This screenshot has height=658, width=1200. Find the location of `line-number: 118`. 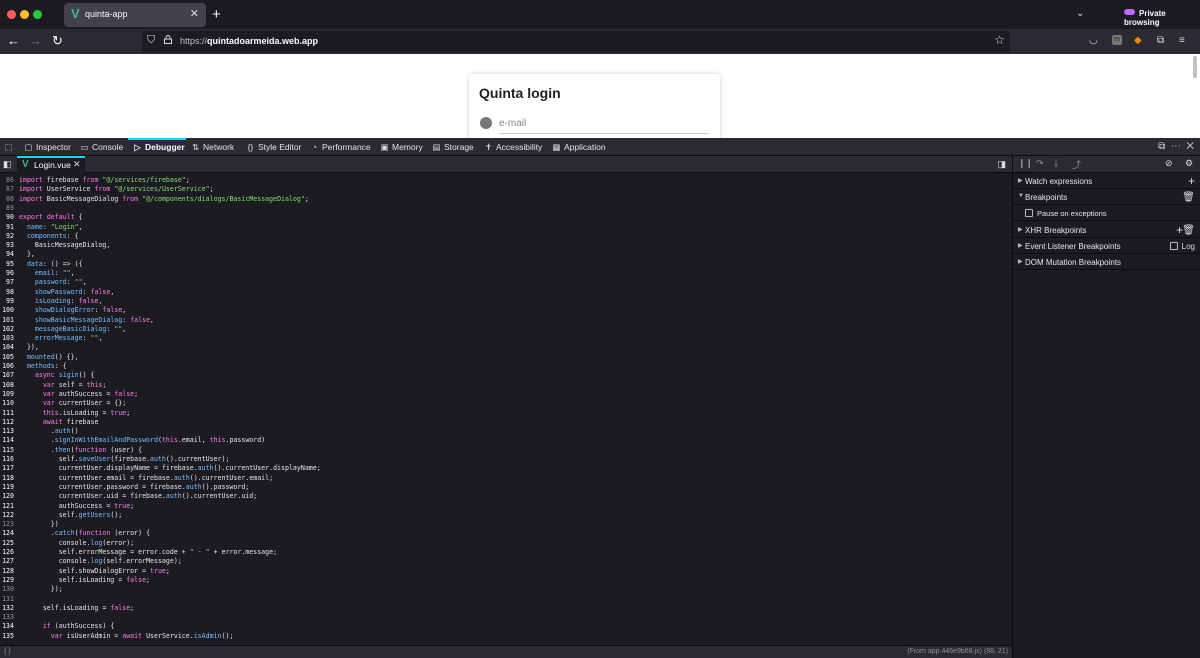

line-number: 118 is located at coordinates (7, 478).